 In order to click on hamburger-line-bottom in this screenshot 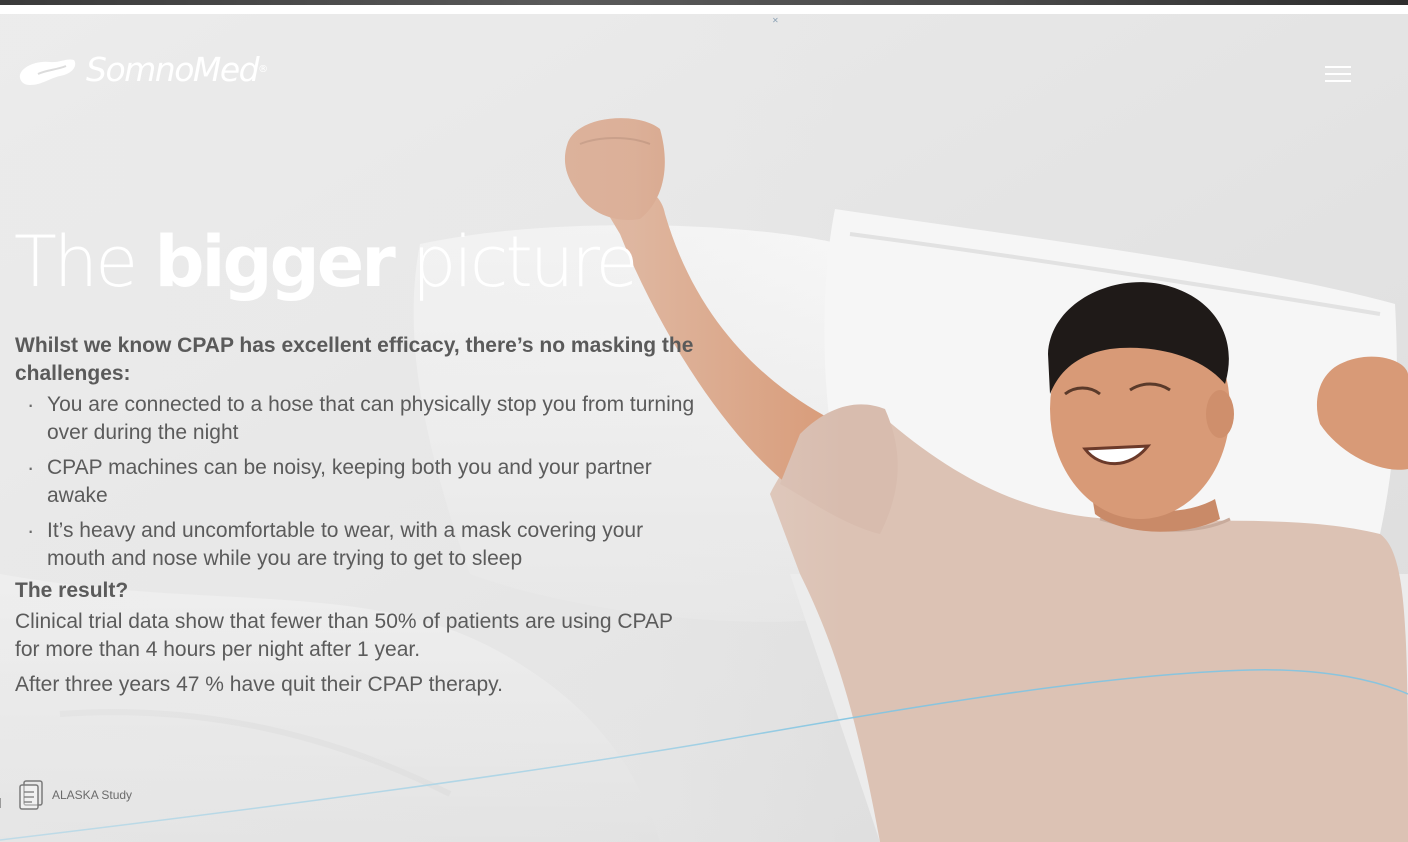, I will do `click(1338, 81)`.